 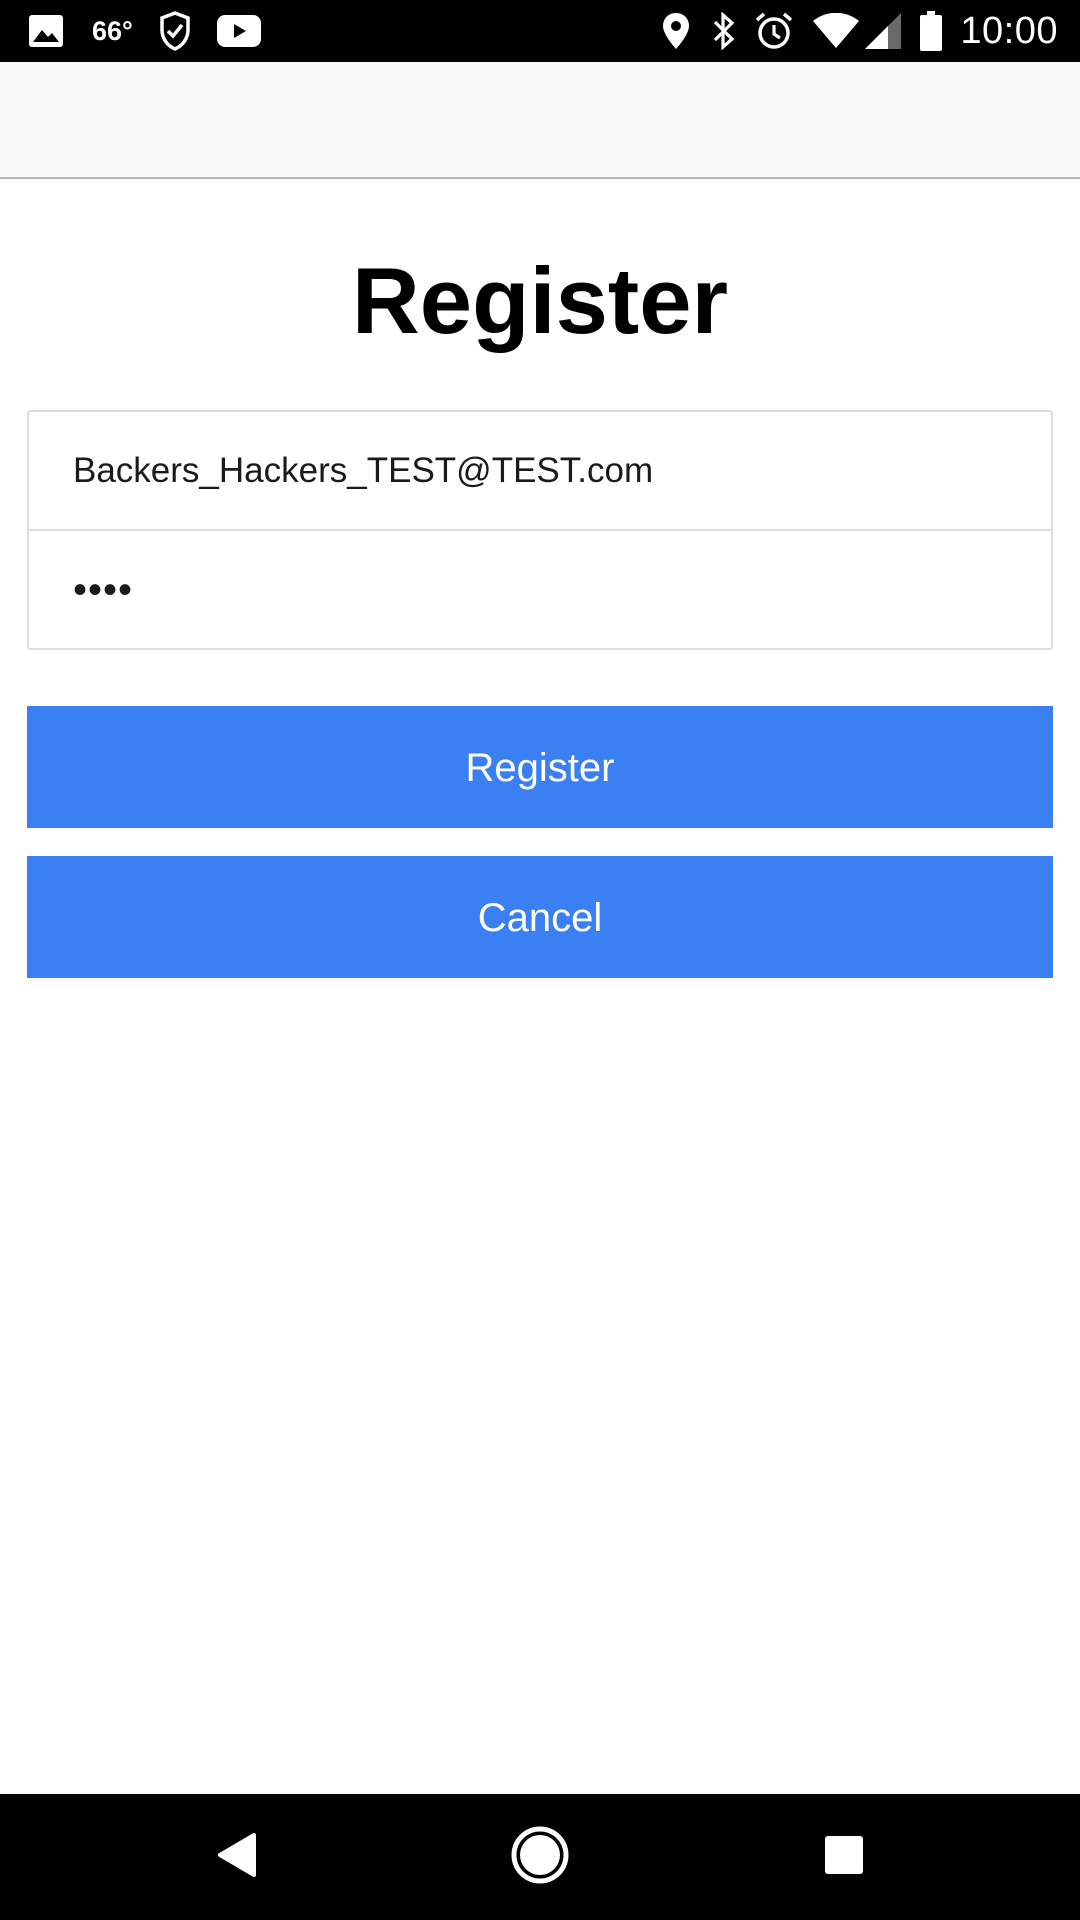 I want to click on wifi-icon, so click(x=836, y=31).